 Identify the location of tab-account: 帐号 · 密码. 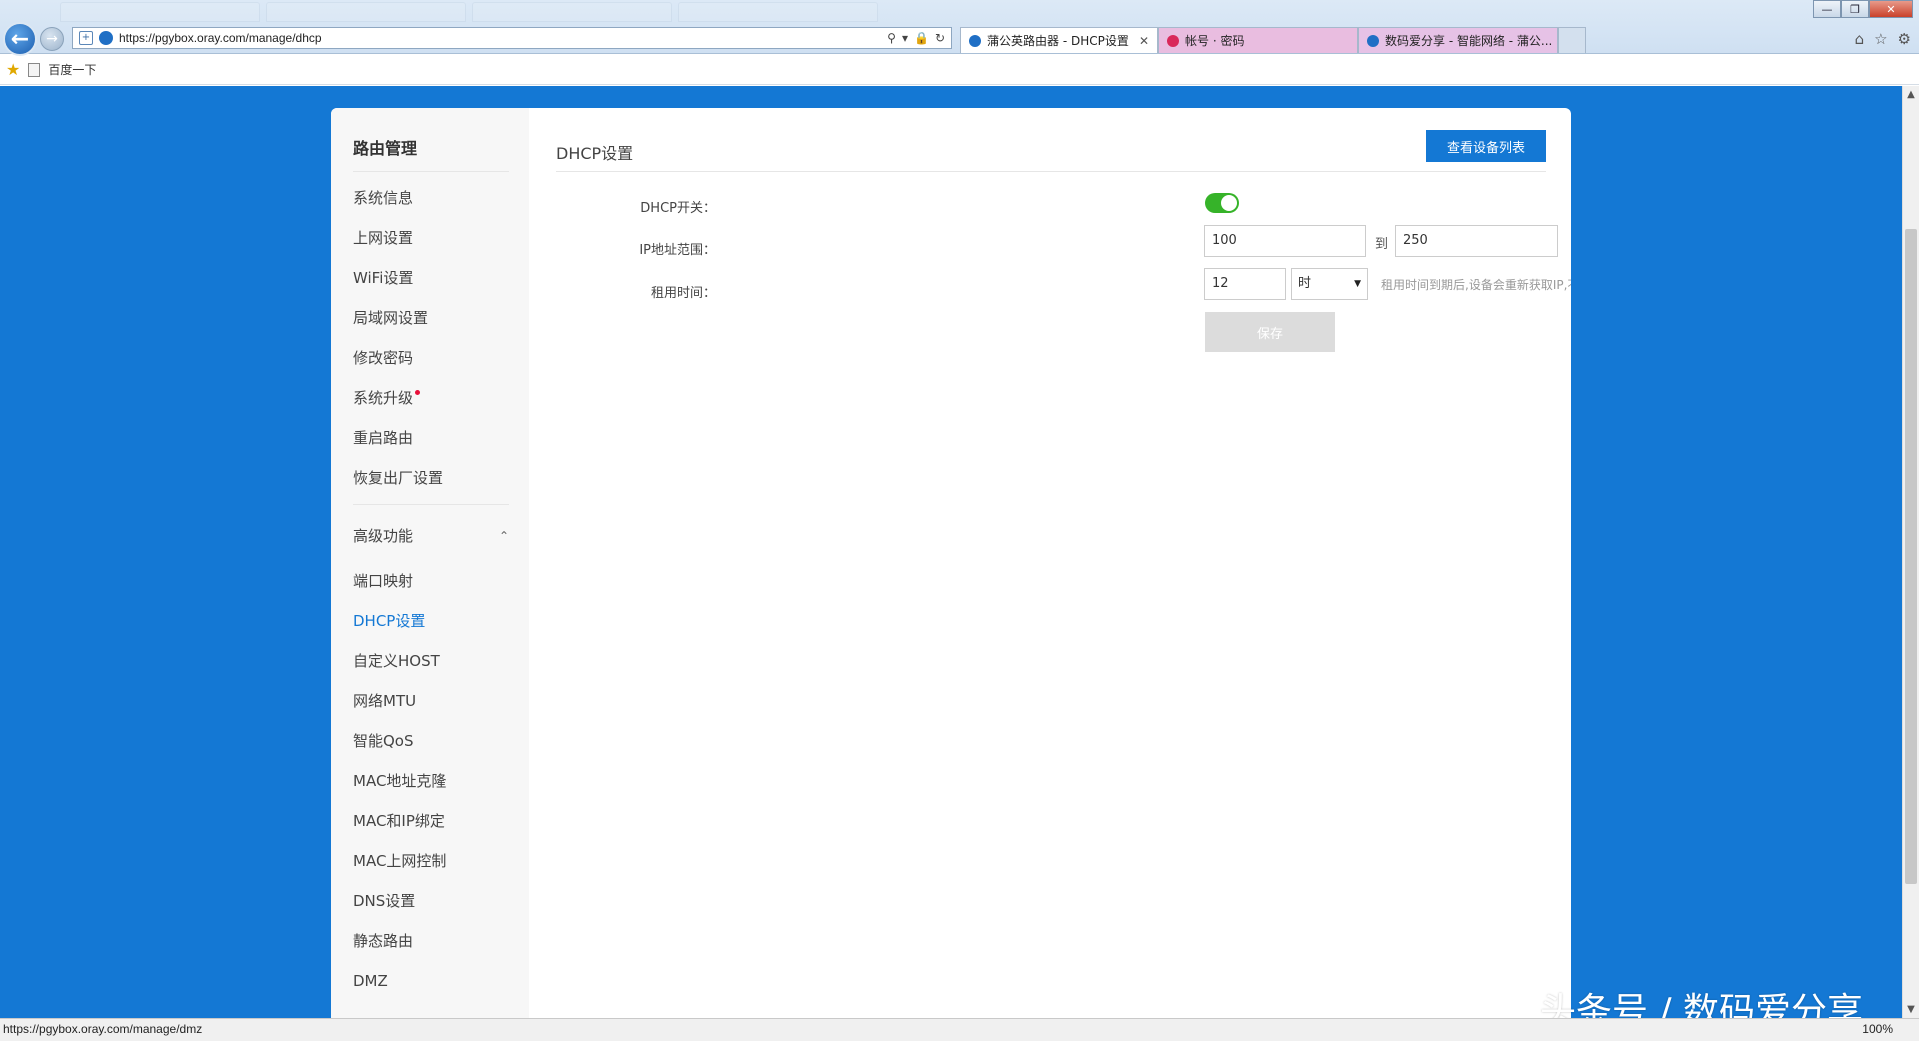
(1258, 40).